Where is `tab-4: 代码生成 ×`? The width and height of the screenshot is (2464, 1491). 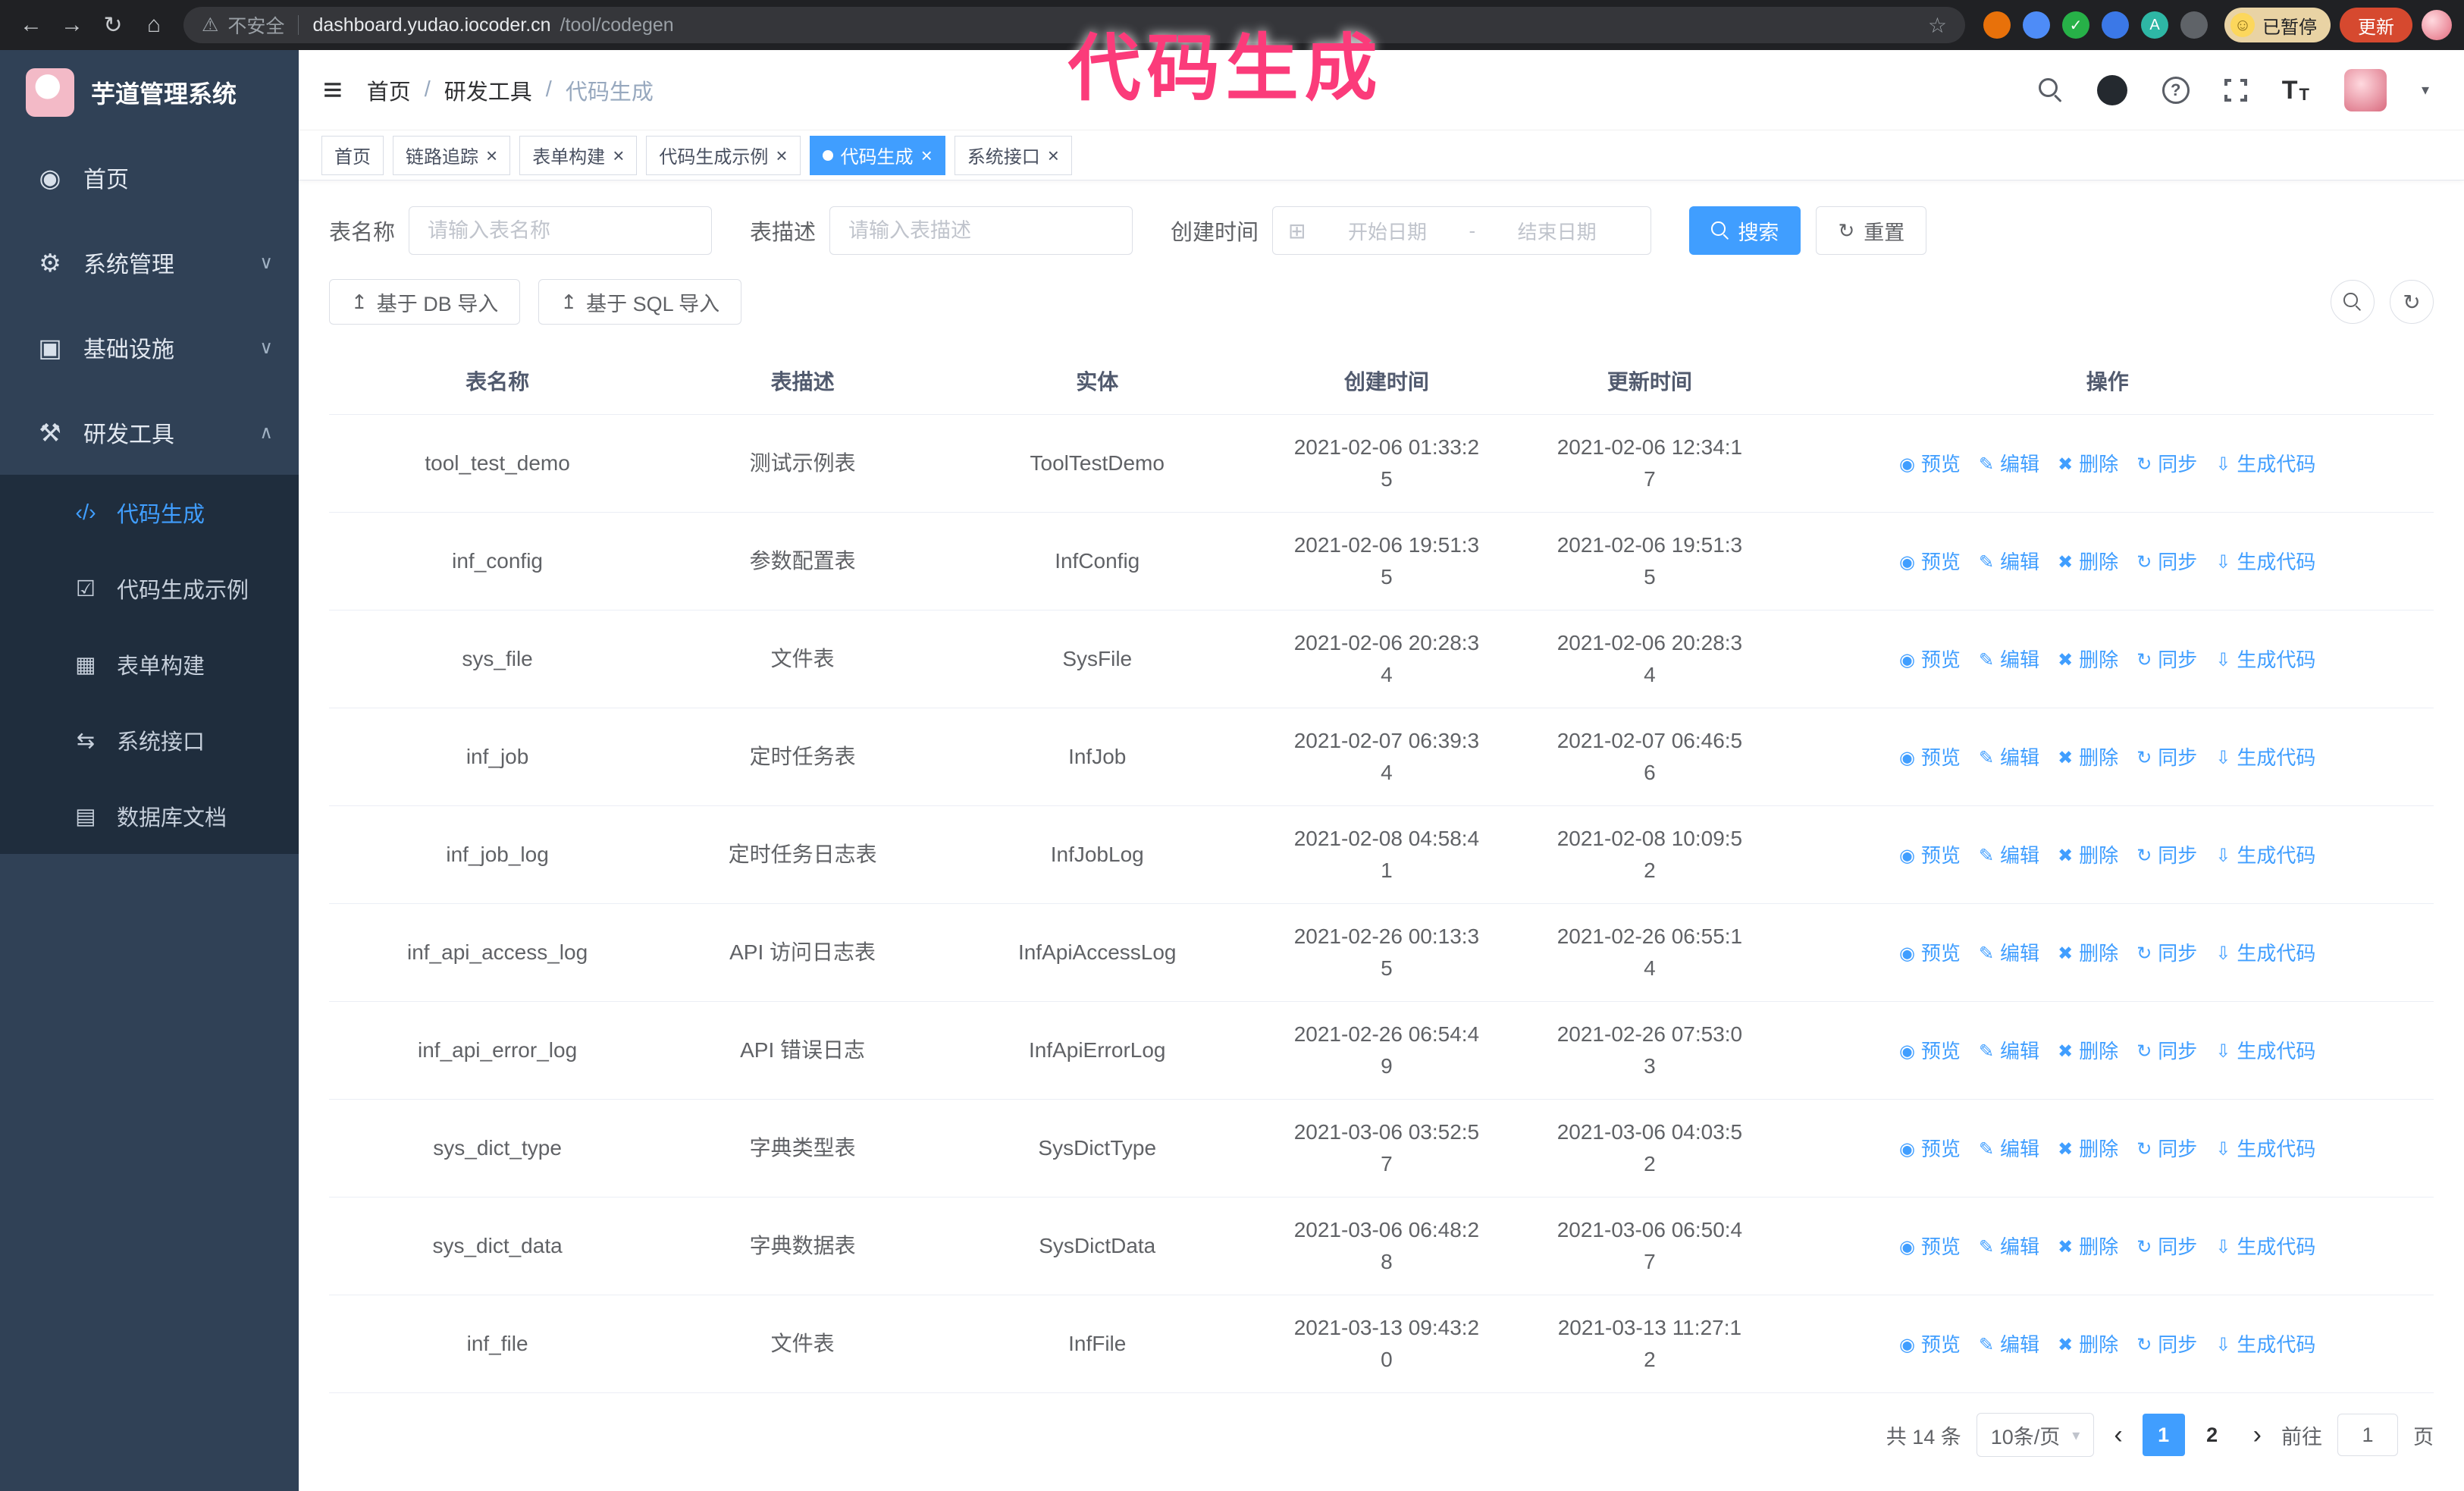
tab-4: 代码生成 × is located at coordinates (877, 155).